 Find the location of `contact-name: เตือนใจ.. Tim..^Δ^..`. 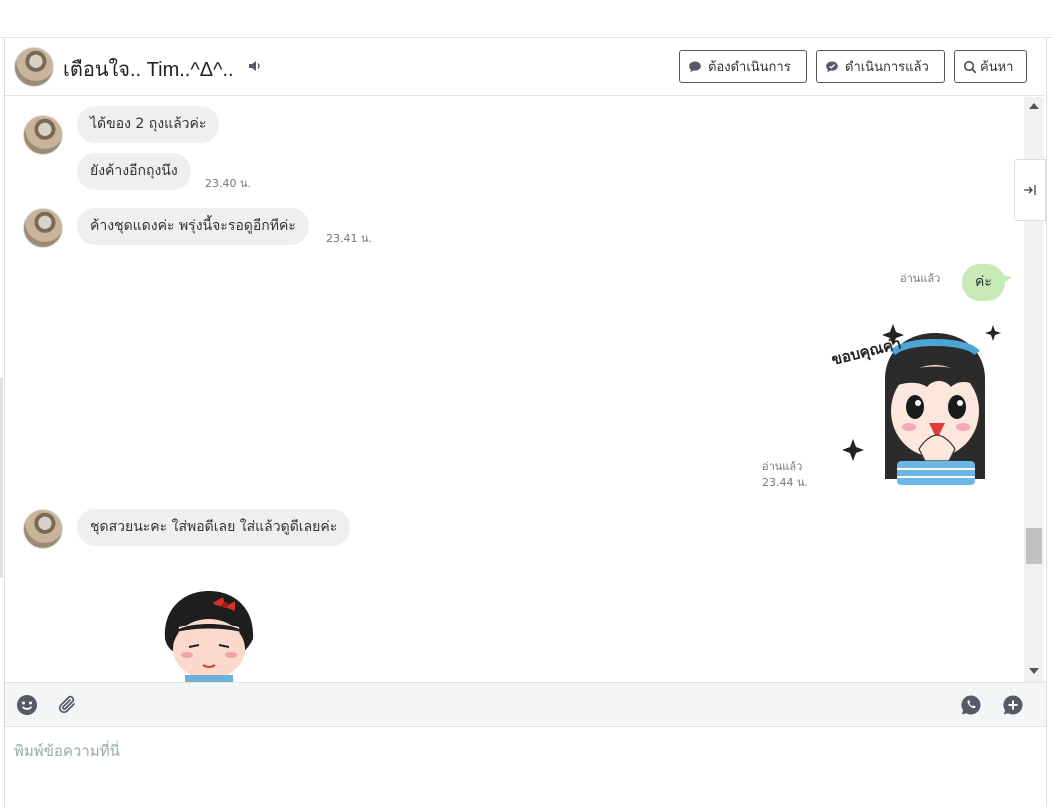

contact-name: เตือนใจ.. Tim..^Δ^.. is located at coordinates (148, 69).